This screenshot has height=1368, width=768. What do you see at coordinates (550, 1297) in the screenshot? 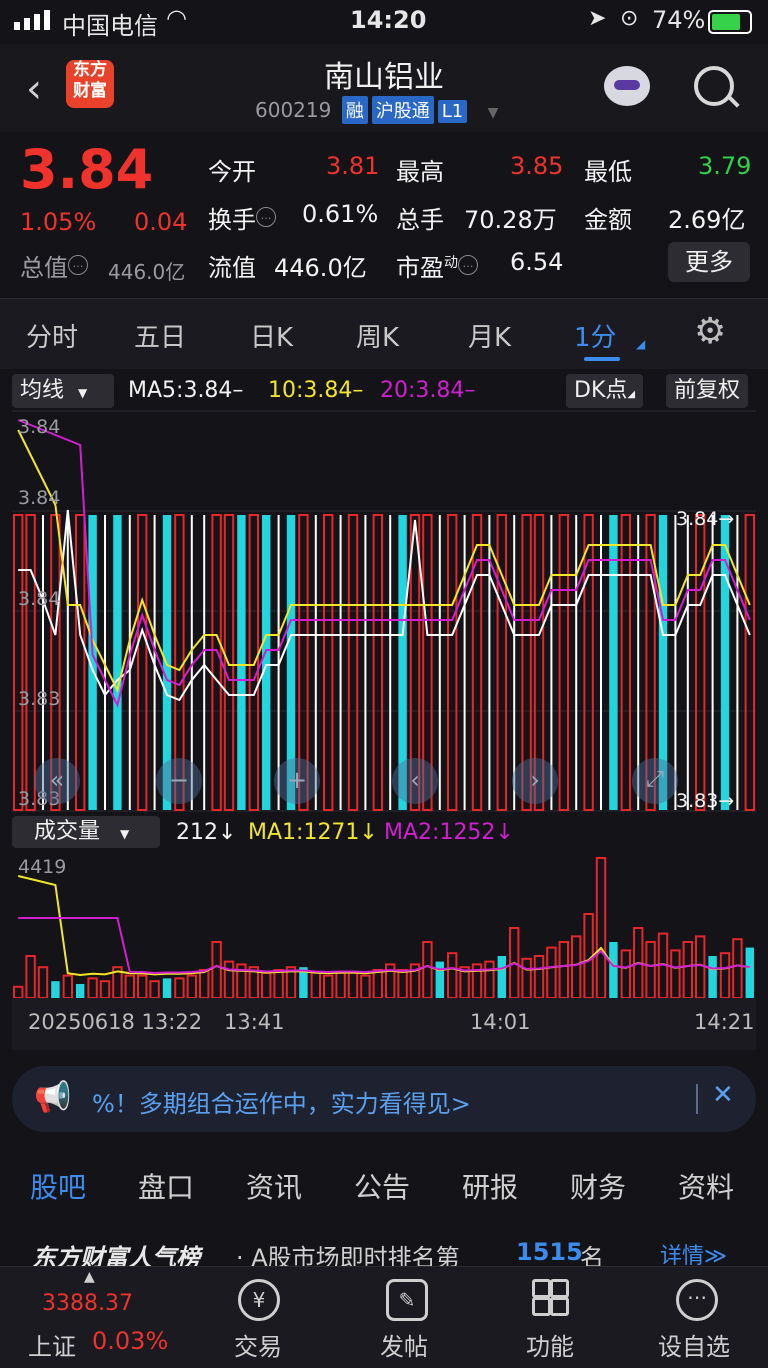
I see `function-grid-icon` at bounding box center [550, 1297].